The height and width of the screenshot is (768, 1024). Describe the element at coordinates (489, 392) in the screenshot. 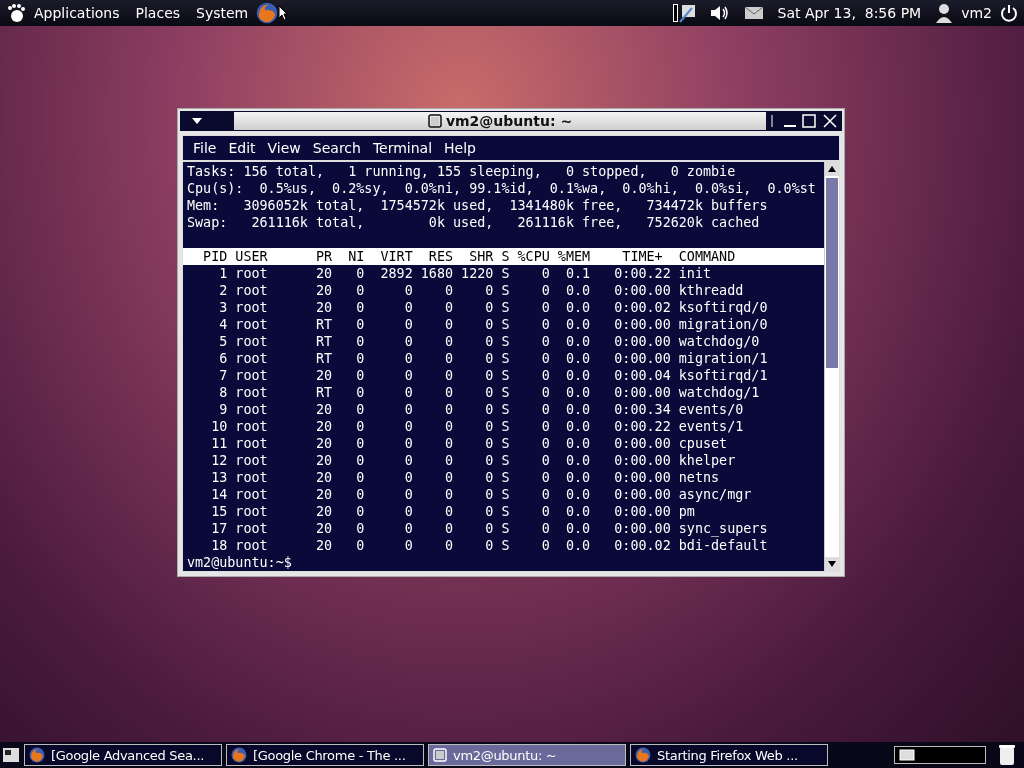

I see `process-line: 8 root RT 0 0 0 0 S 0 0.0 0:00.00 watchdog/1` at that location.